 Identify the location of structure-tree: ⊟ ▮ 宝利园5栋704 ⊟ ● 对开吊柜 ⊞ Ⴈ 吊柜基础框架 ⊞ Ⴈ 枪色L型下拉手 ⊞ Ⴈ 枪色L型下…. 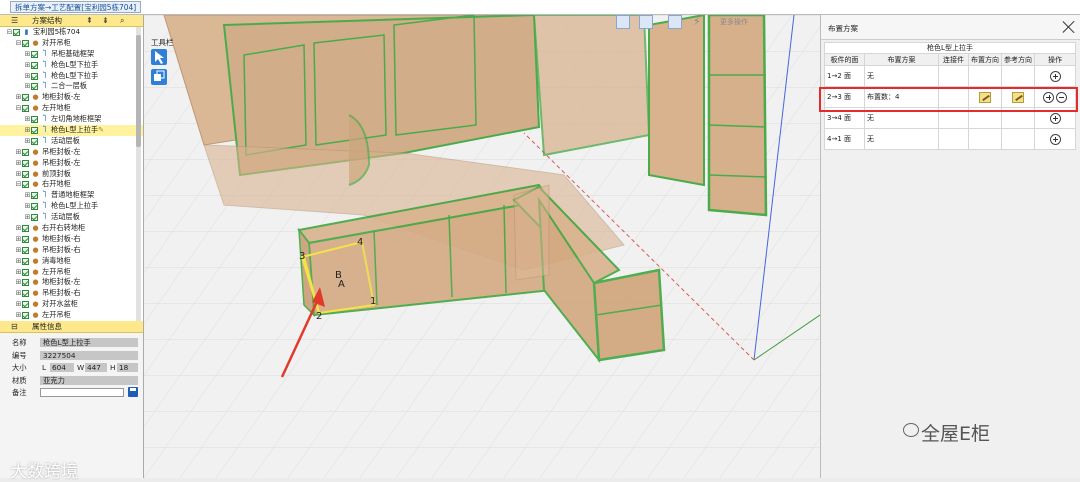
(71, 174).